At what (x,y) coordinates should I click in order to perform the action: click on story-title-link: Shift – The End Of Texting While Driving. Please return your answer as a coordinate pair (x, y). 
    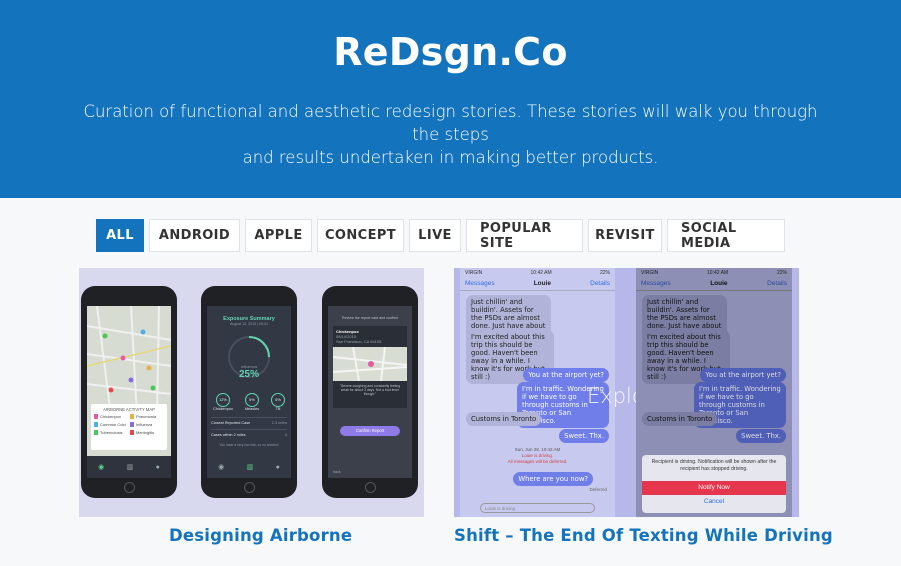
    Looking at the image, I should click on (643, 535).